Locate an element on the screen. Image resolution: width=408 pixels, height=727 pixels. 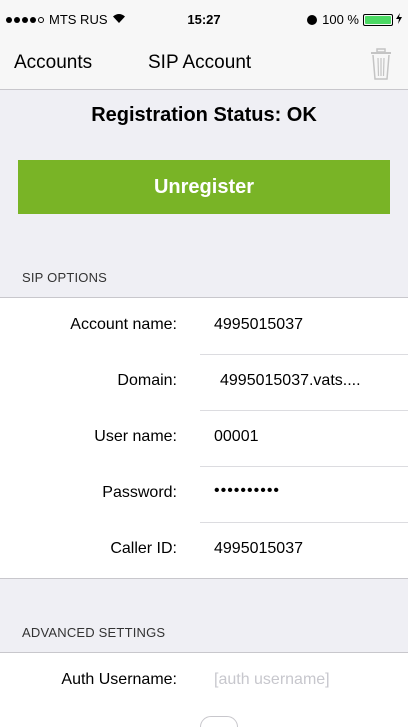
account-name-value: 4995015037 is located at coordinates (258, 325).